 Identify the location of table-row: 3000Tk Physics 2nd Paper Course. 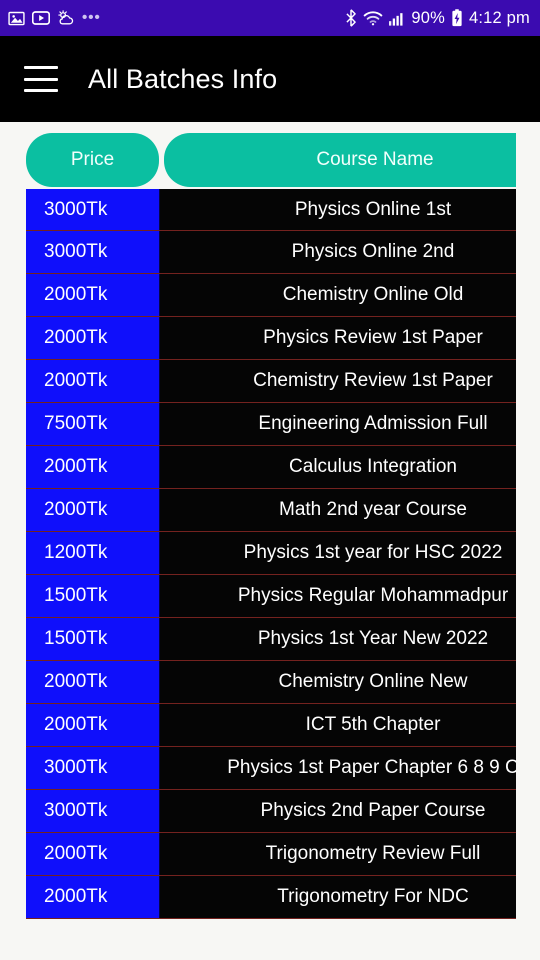
(271, 811).